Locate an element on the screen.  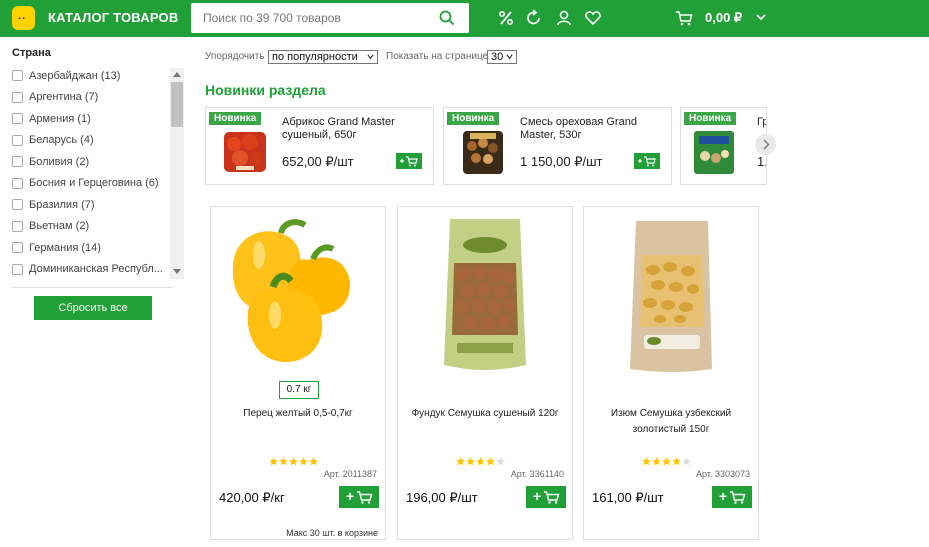
refresh-icon is located at coordinates (534, 18).